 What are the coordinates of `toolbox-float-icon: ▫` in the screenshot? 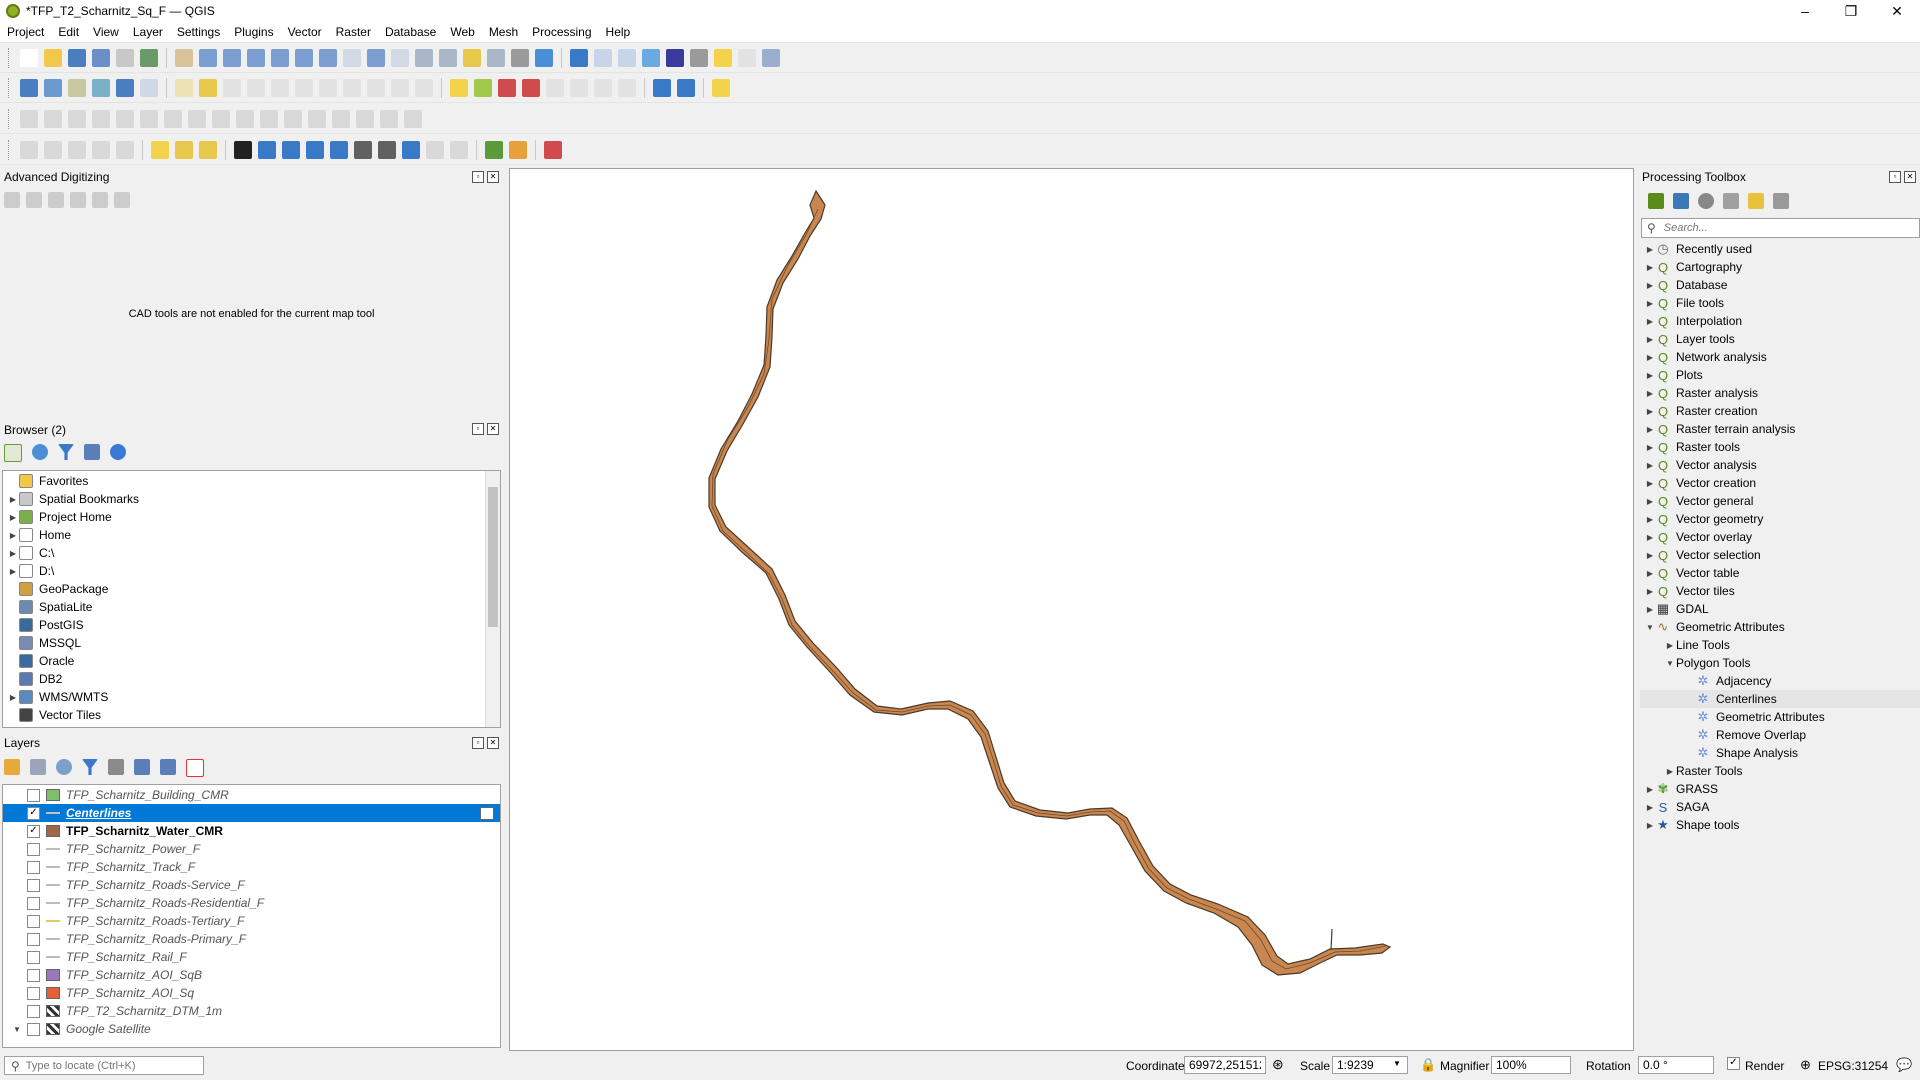 It's located at (1895, 177).